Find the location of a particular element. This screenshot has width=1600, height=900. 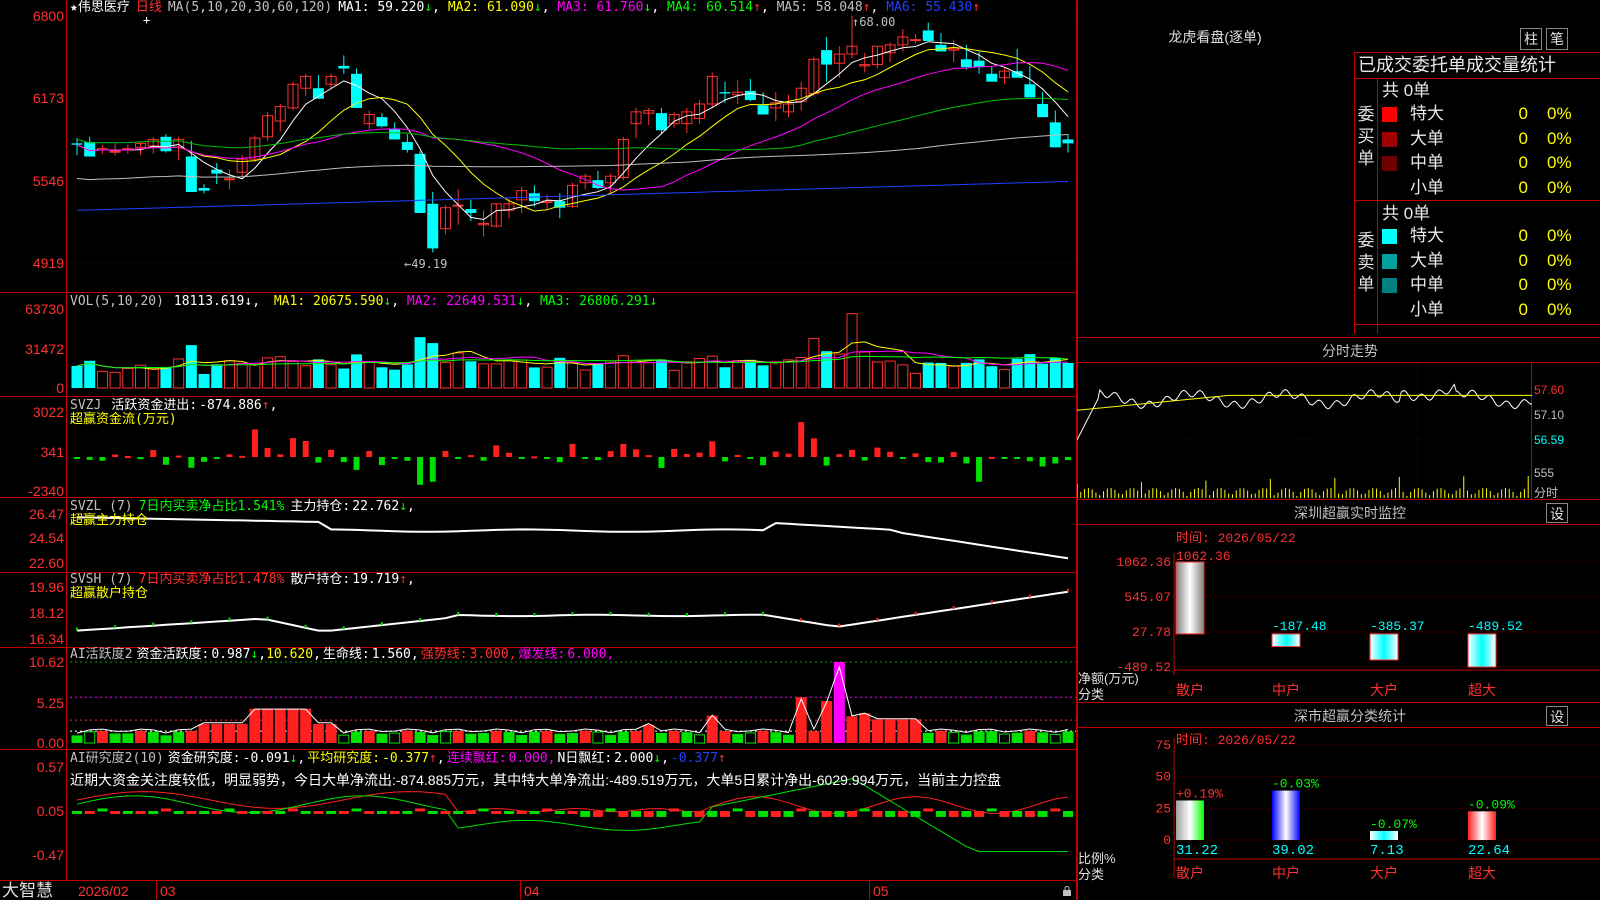

buy-order-swatch is located at coordinates (1389, 163).